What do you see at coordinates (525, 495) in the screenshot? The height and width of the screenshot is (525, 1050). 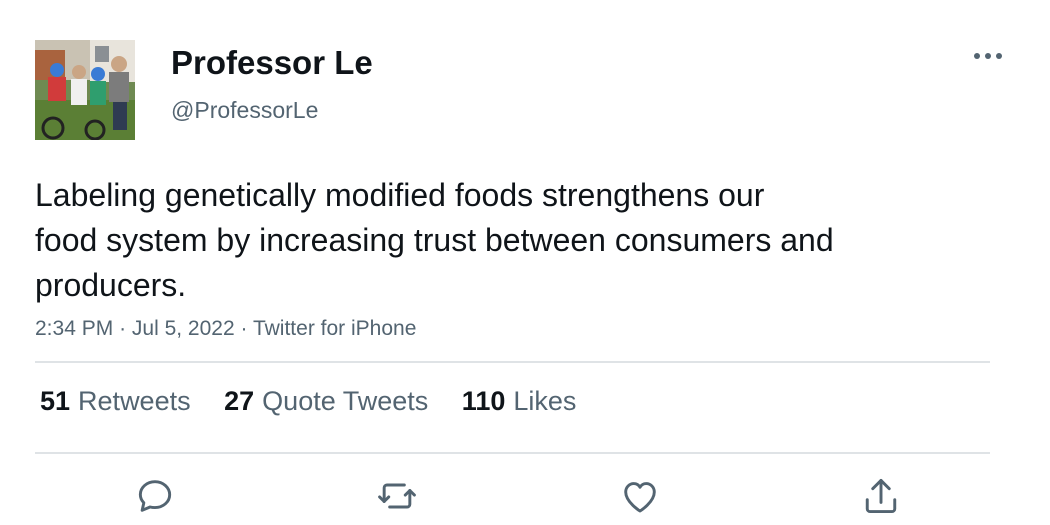 I see `tweet-actions-bar` at bounding box center [525, 495].